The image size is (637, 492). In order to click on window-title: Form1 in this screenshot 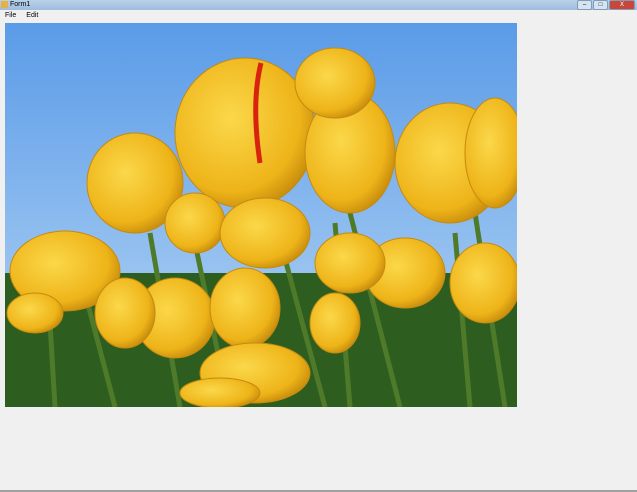, I will do `click(20, 4)`.